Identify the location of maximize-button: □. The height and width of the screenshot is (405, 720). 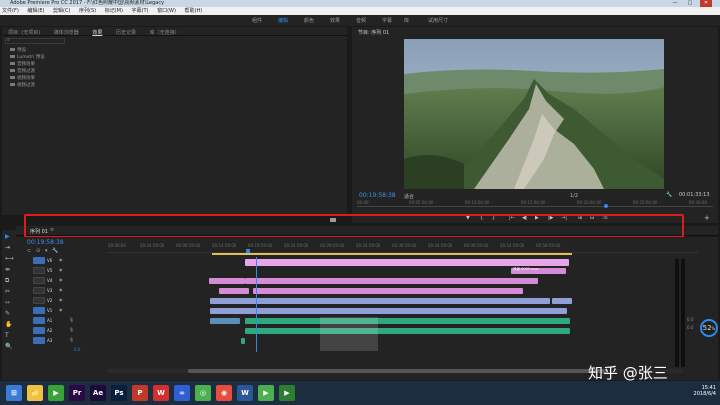
(690, 3).